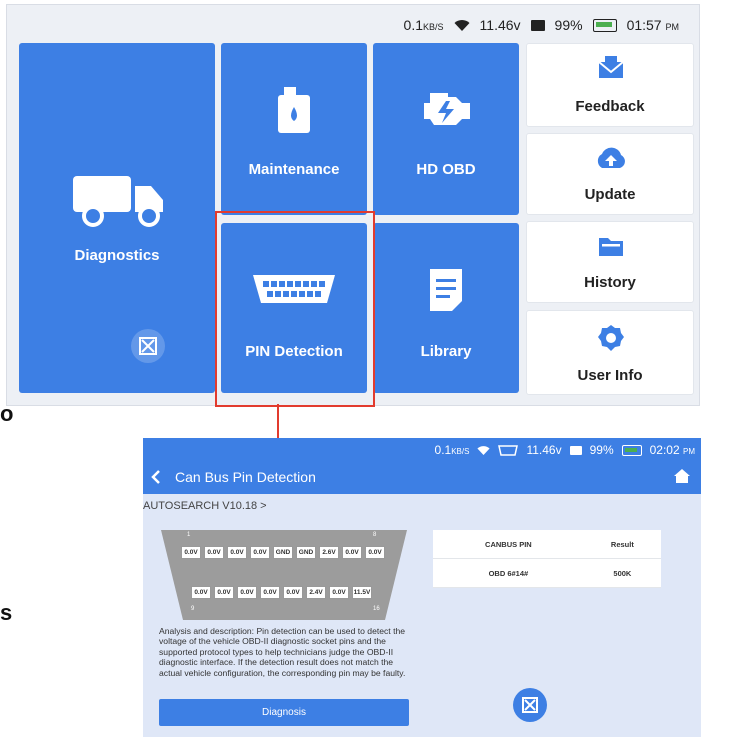 This screenshot has height=737, width=738. I want to click on table-row: OBD 6#14# 500K, so click(547, 573).